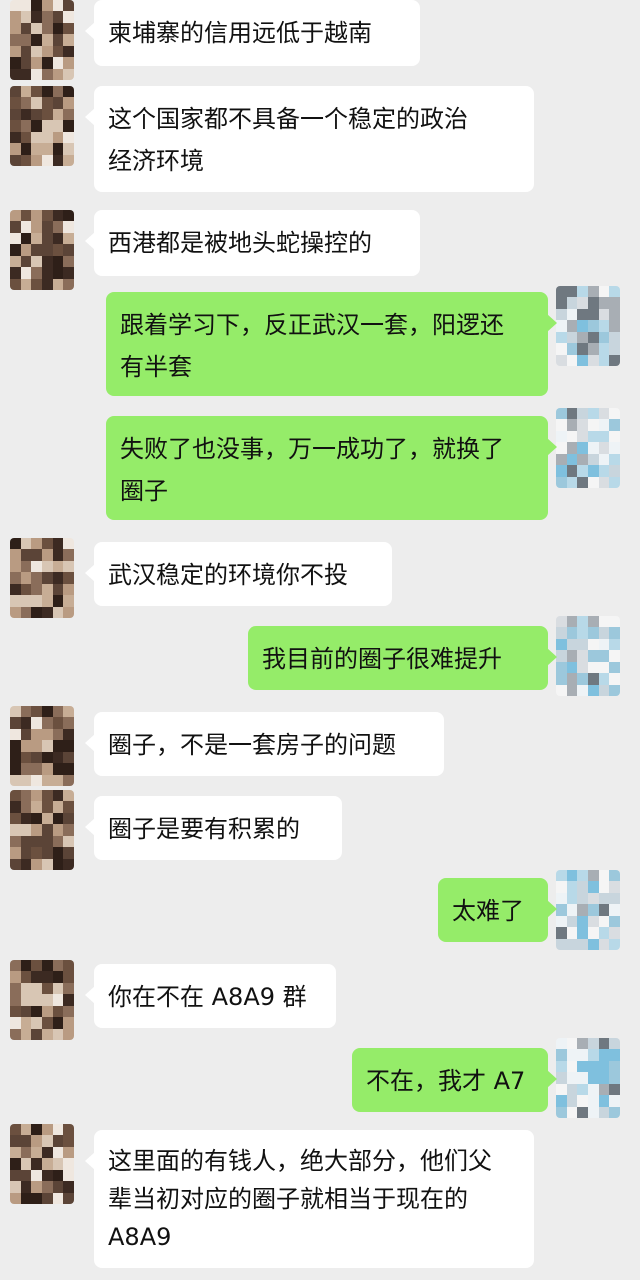 Image resolution: width=640 pixels, height=1280 pixels. I want to click on message-bubble: 太难了, so click(497, 910).